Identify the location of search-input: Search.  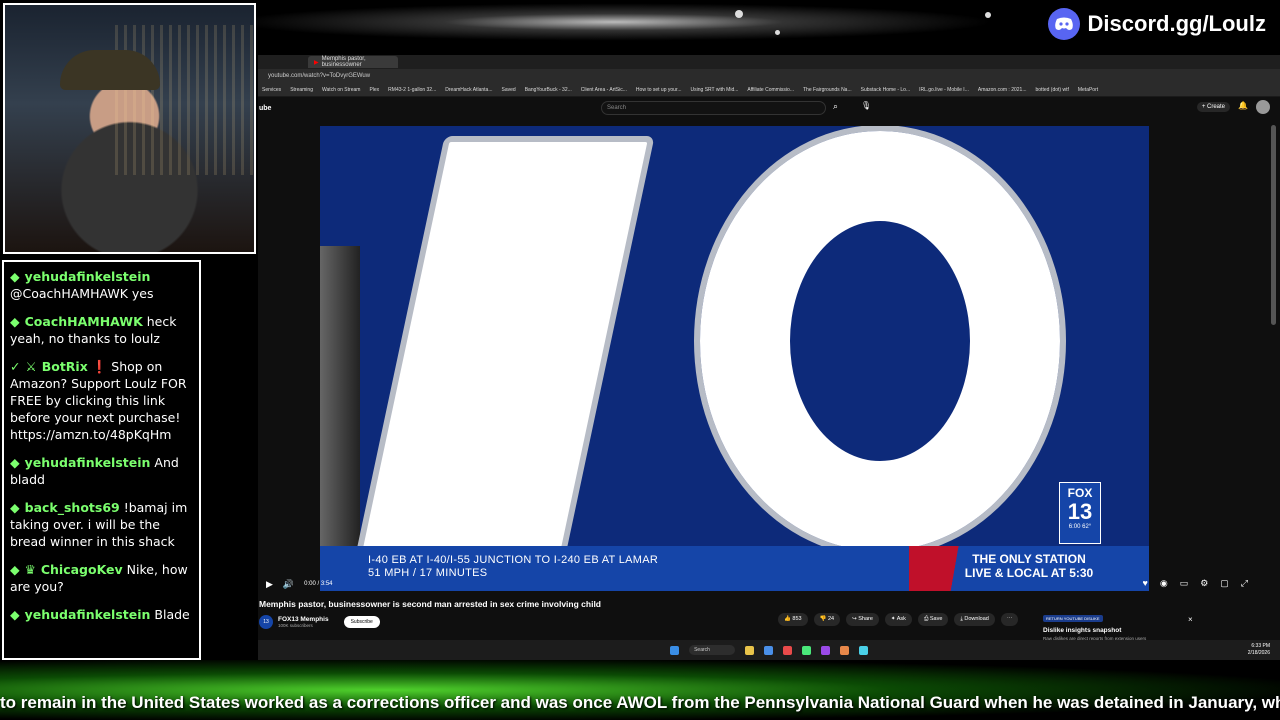
(713, 108).